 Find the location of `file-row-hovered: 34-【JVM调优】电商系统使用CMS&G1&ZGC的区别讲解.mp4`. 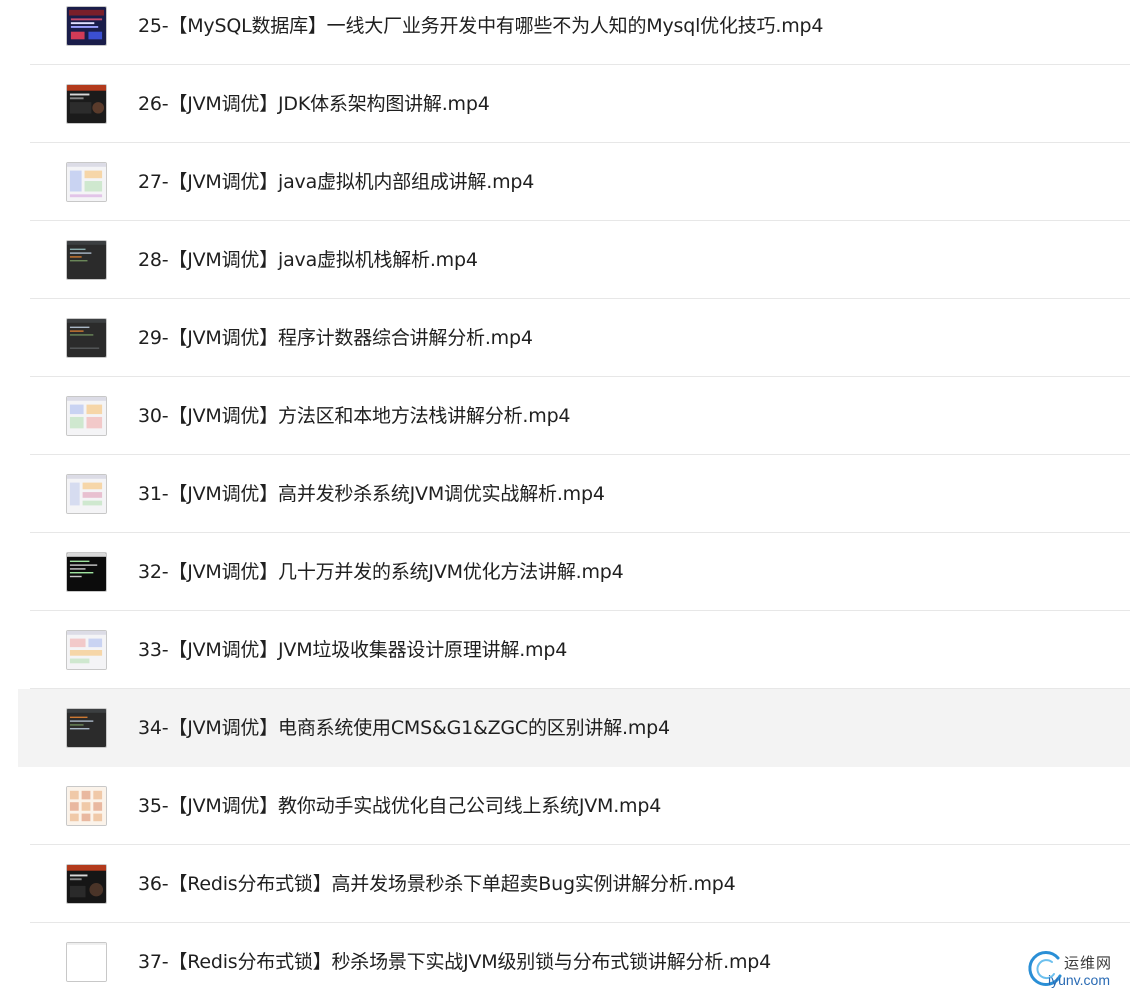

file-row-hovered: 34-【JVM调优】电商系统使用CMS&G1&ZGC的区别讲解.mp4 is located at coordinates (574, 728).